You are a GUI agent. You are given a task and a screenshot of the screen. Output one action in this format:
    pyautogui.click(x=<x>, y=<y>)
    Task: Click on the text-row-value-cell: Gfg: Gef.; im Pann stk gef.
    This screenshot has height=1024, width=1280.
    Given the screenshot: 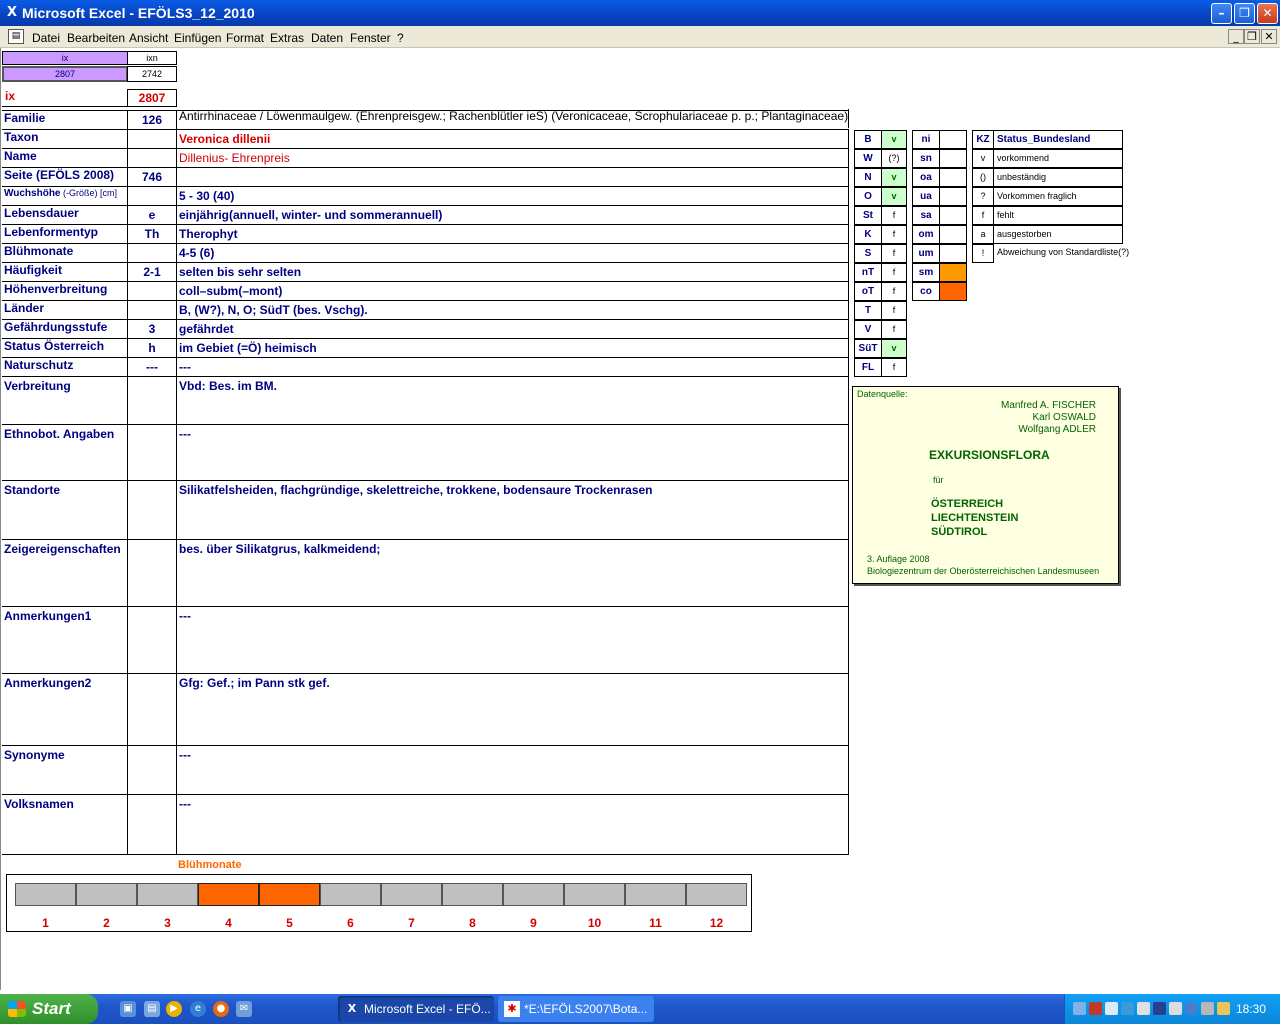 What is the action you would take?
    pyautogui.click(x=513, y=709)
    